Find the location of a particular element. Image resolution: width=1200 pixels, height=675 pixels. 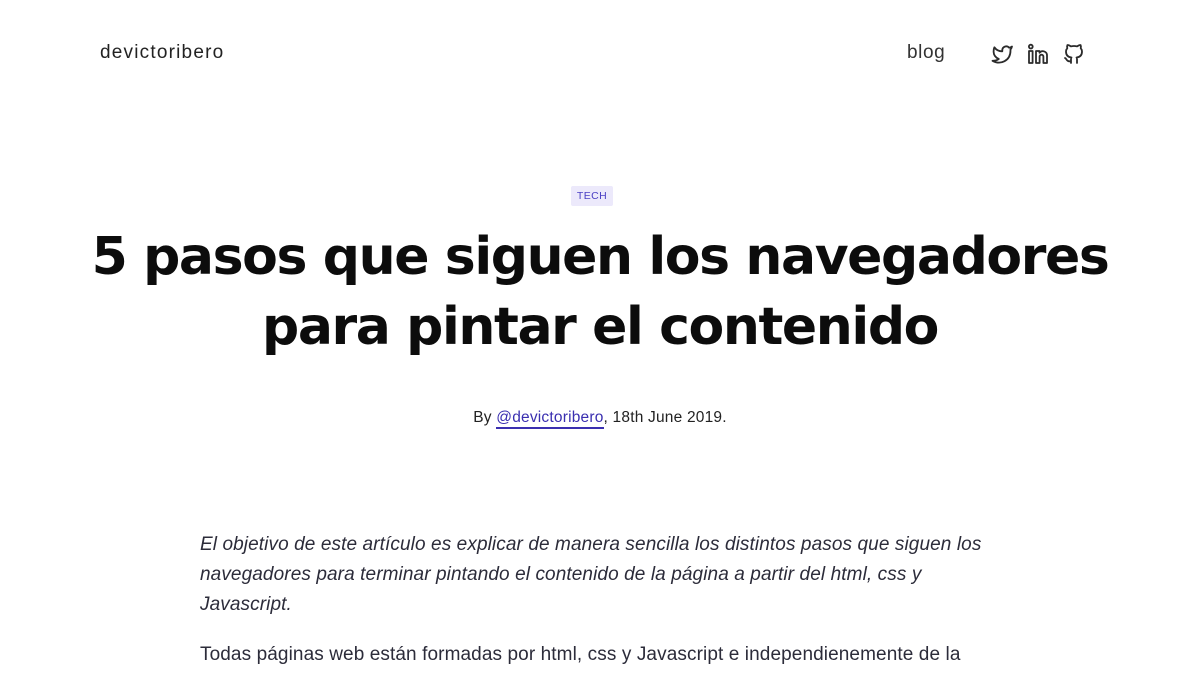

linkedin-link is located at coordinates (1038, 54).